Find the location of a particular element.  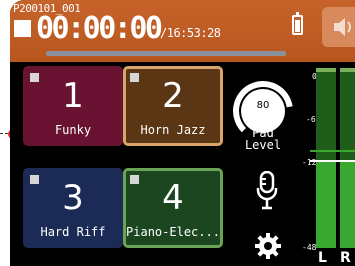

remaining-time: /16:53:28 is located at coordinates (190, 33).